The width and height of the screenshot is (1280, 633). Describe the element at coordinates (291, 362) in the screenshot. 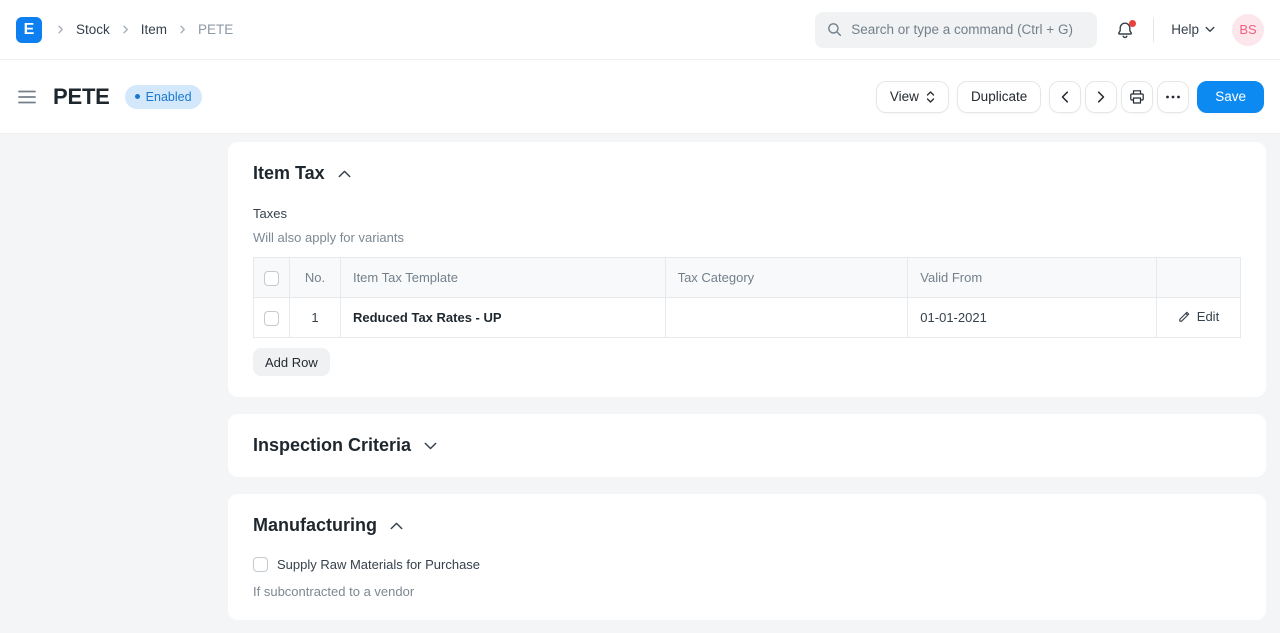

I see `add-row-button: Add Row` at that location.